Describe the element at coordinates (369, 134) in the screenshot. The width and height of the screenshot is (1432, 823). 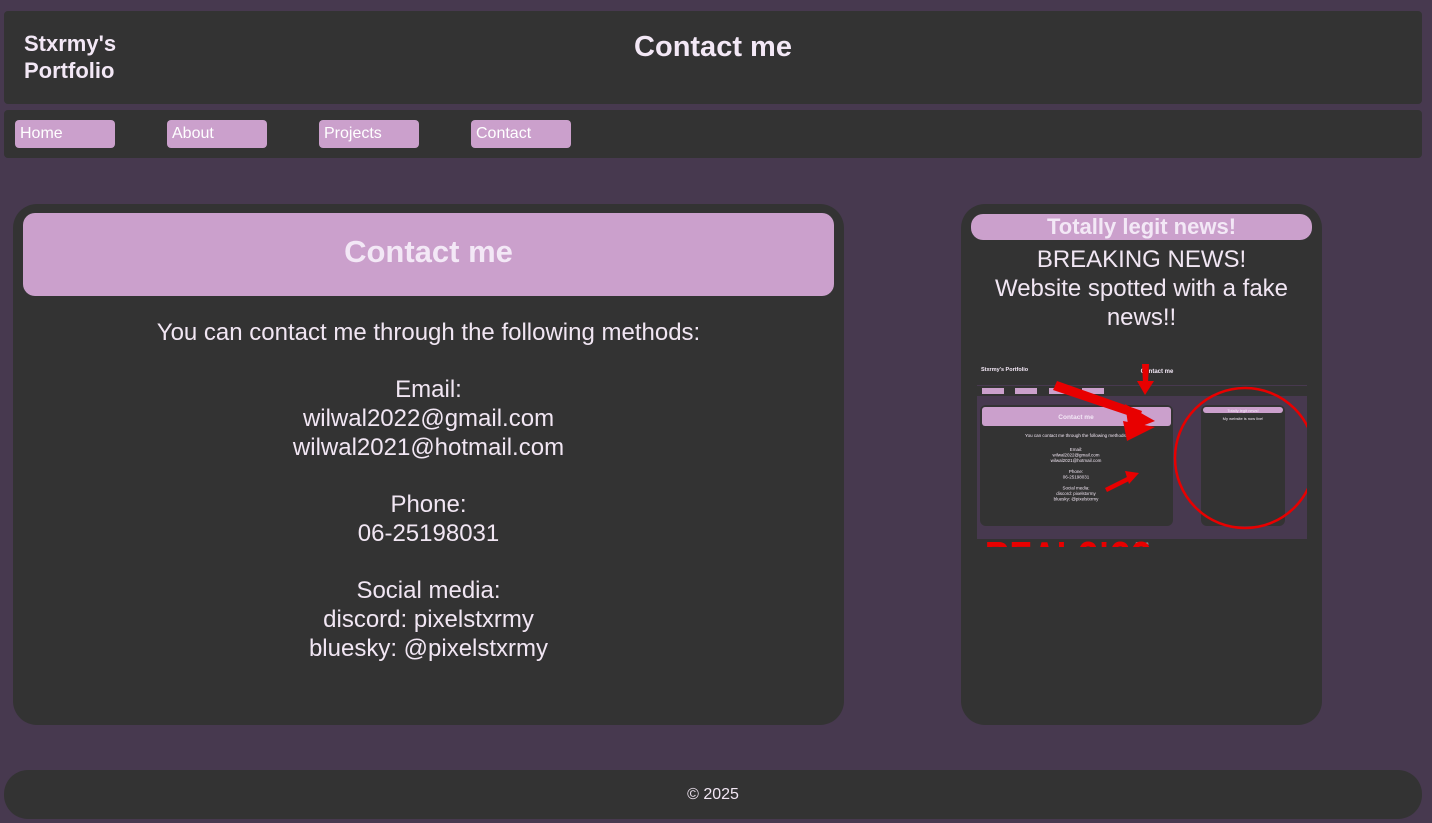
I see `nav-projects-button: Projects` at that location.